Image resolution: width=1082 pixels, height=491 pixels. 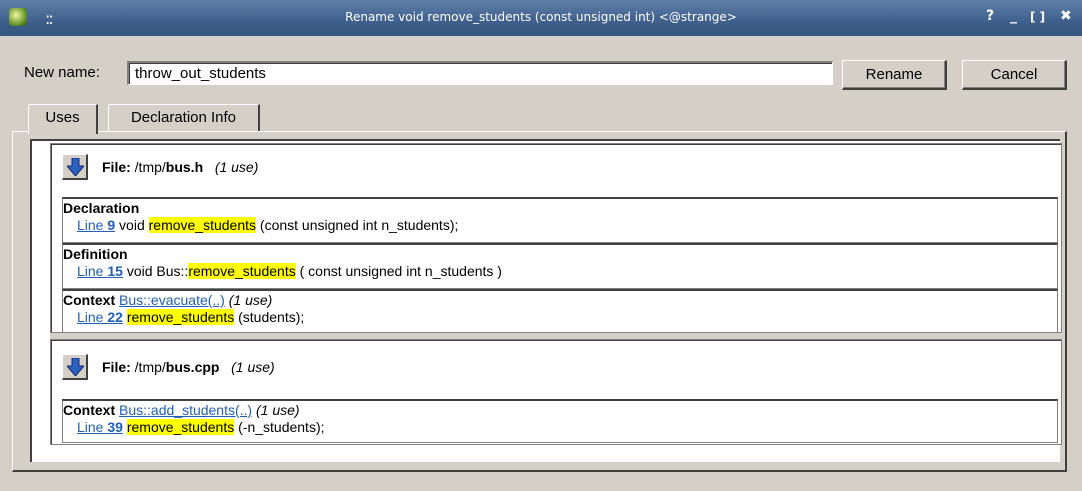 I want to click on file-header: File: /tmp/bus.cpp (1 use), so click(x=188, y=367).